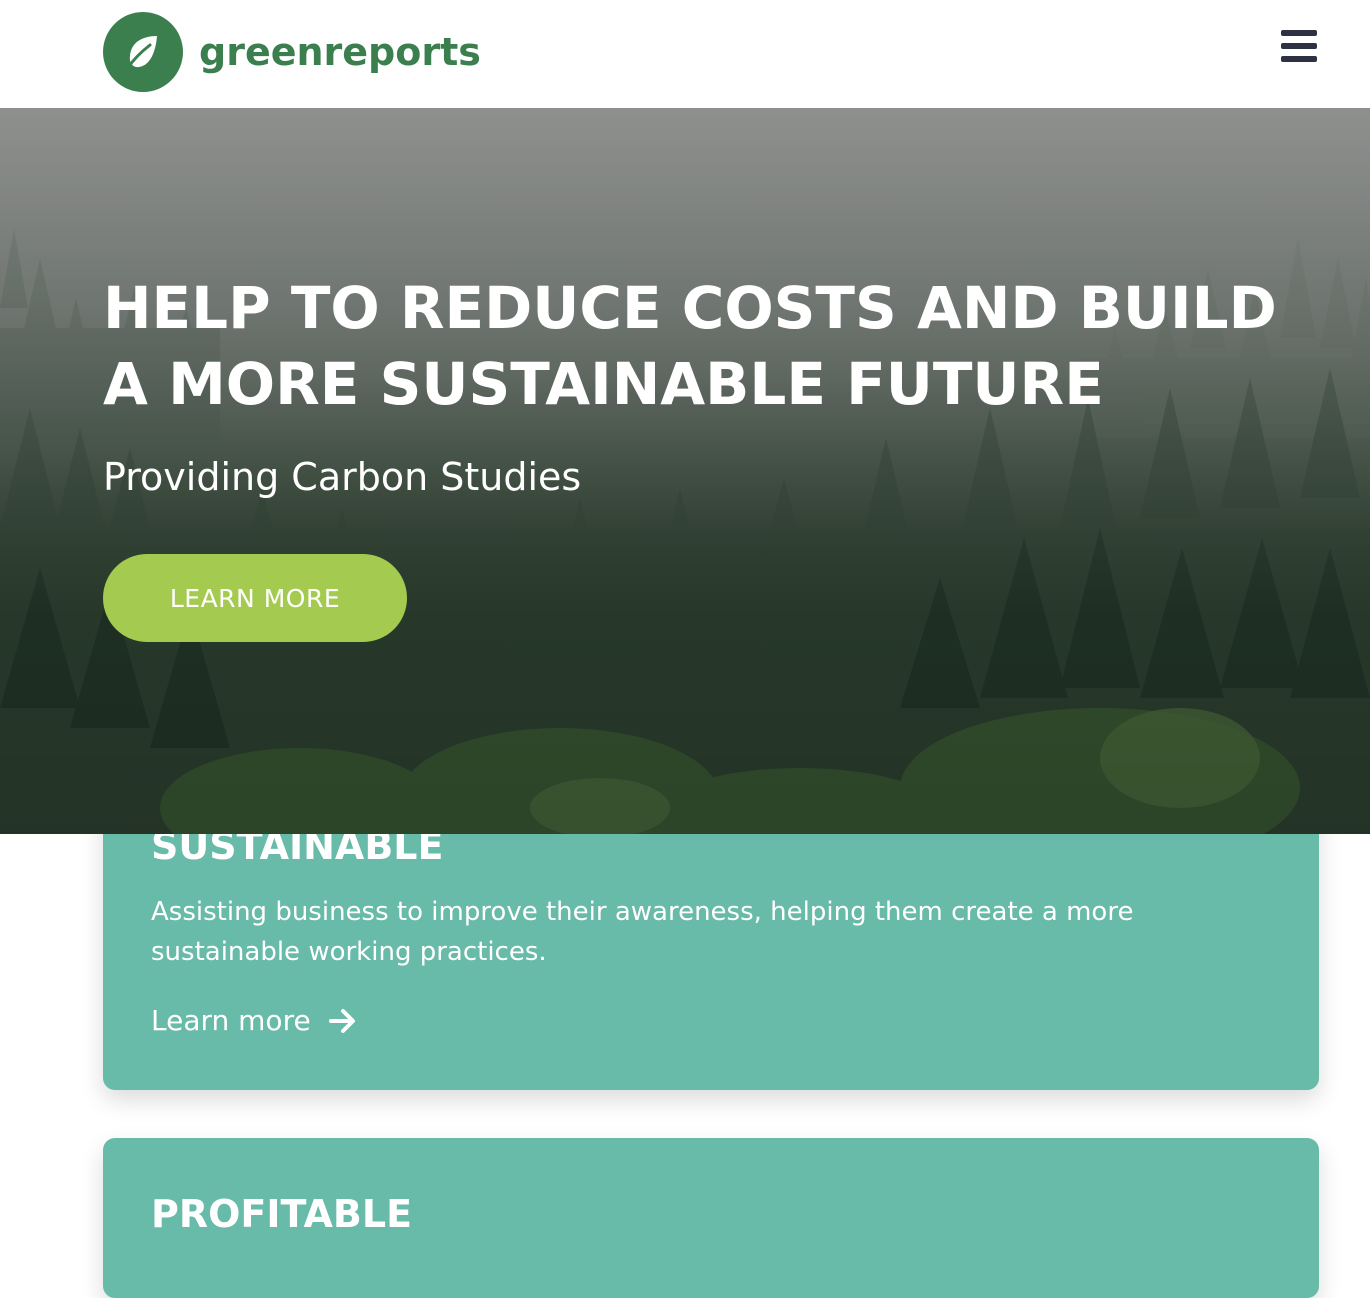  What do you see at coordinates (685, 54) in the screenshot?
I see `site-header: greenreports` at bounding box center [685, 54].